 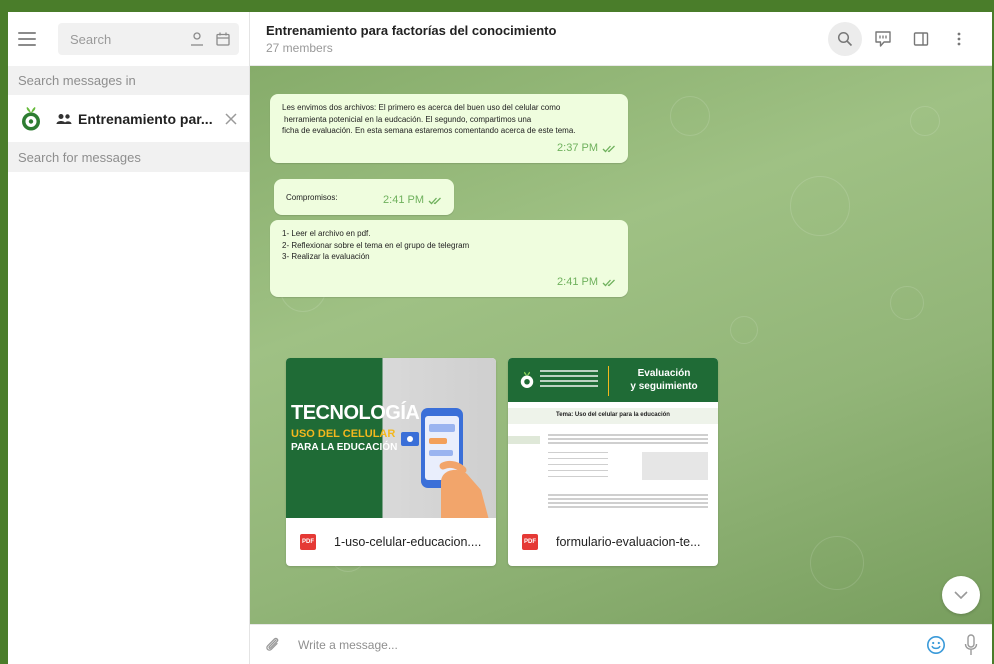 I want to click on menu-icon, so click(x=30, y=39).